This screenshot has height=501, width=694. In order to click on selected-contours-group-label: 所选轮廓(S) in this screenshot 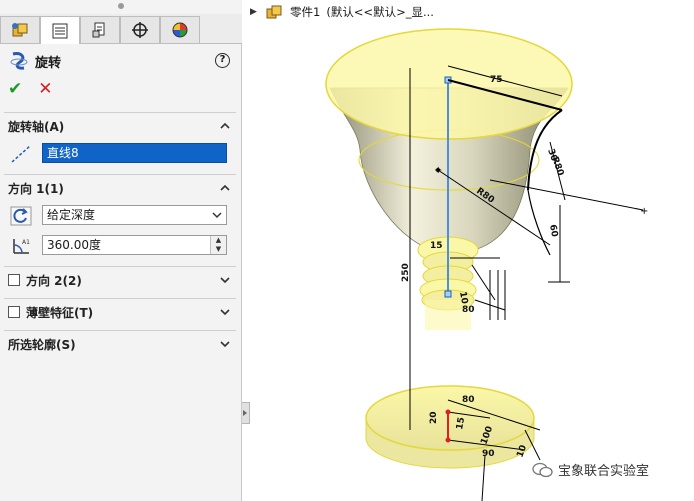, I will do `click(42, 344)`.